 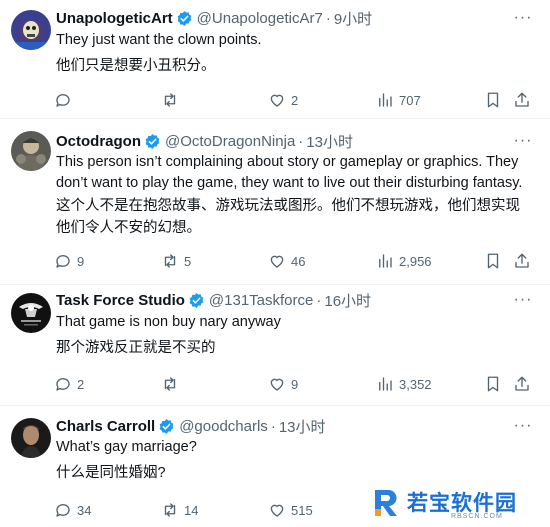 I want to click on timestamp: 9小时, so click(x=353, y=18).